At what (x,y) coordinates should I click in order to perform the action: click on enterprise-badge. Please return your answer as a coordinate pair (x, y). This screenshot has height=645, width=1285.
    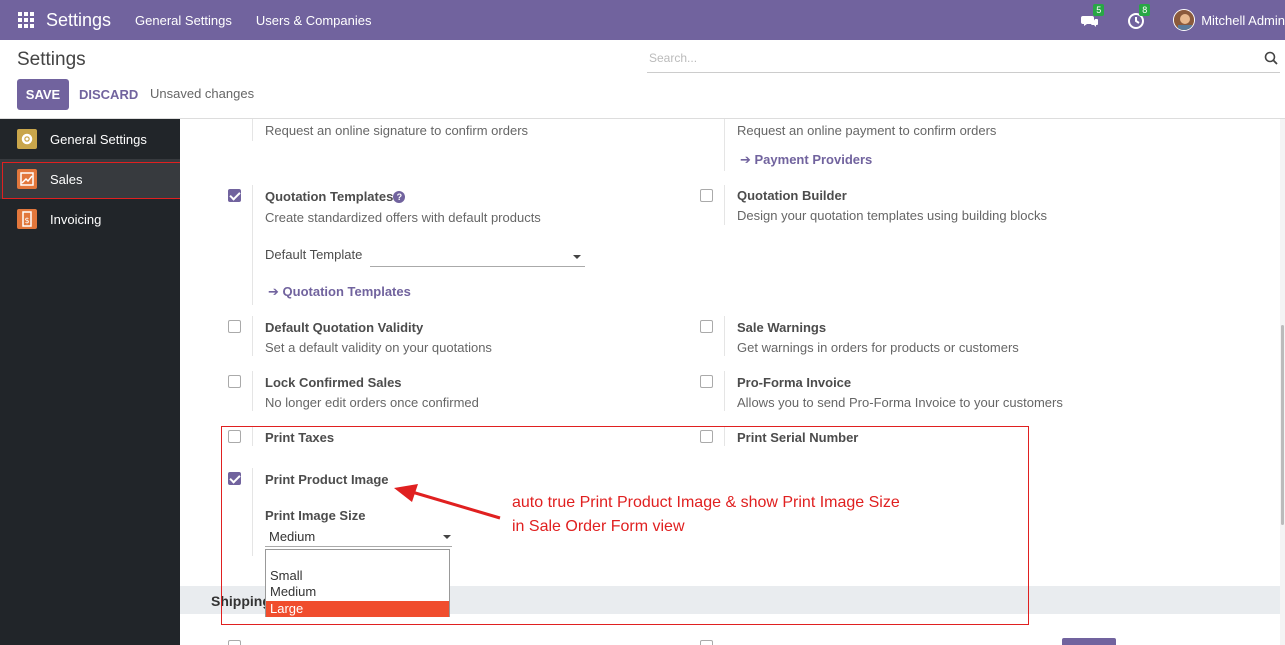
    Looking at the image, I should click on (1089, 641).